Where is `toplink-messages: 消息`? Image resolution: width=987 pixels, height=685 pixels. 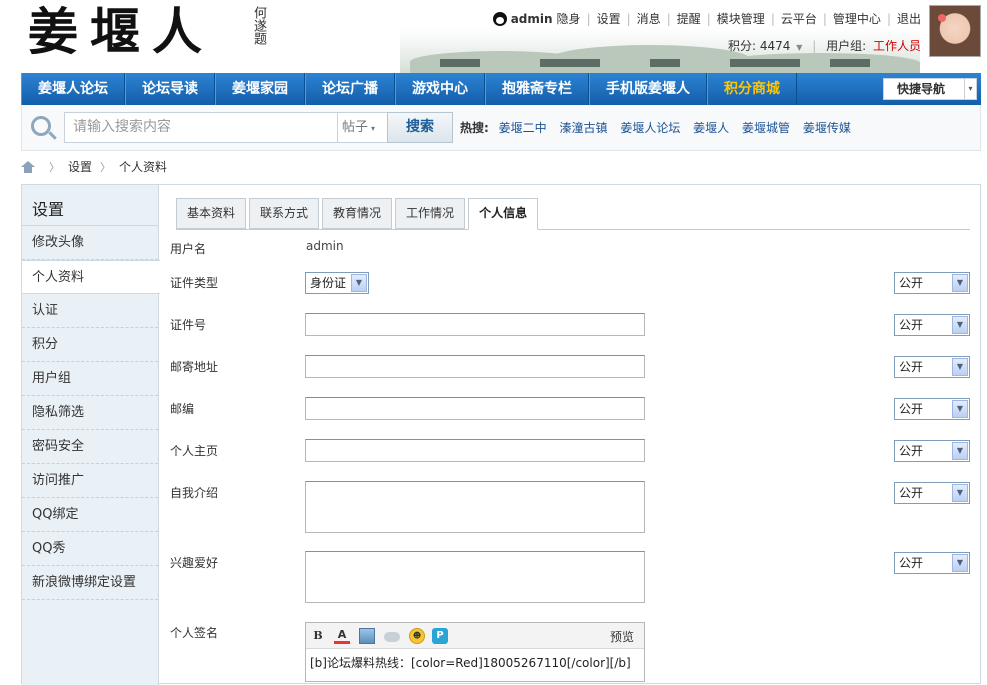 toplink-messages: 消息 is located at coordinates (649, 18).